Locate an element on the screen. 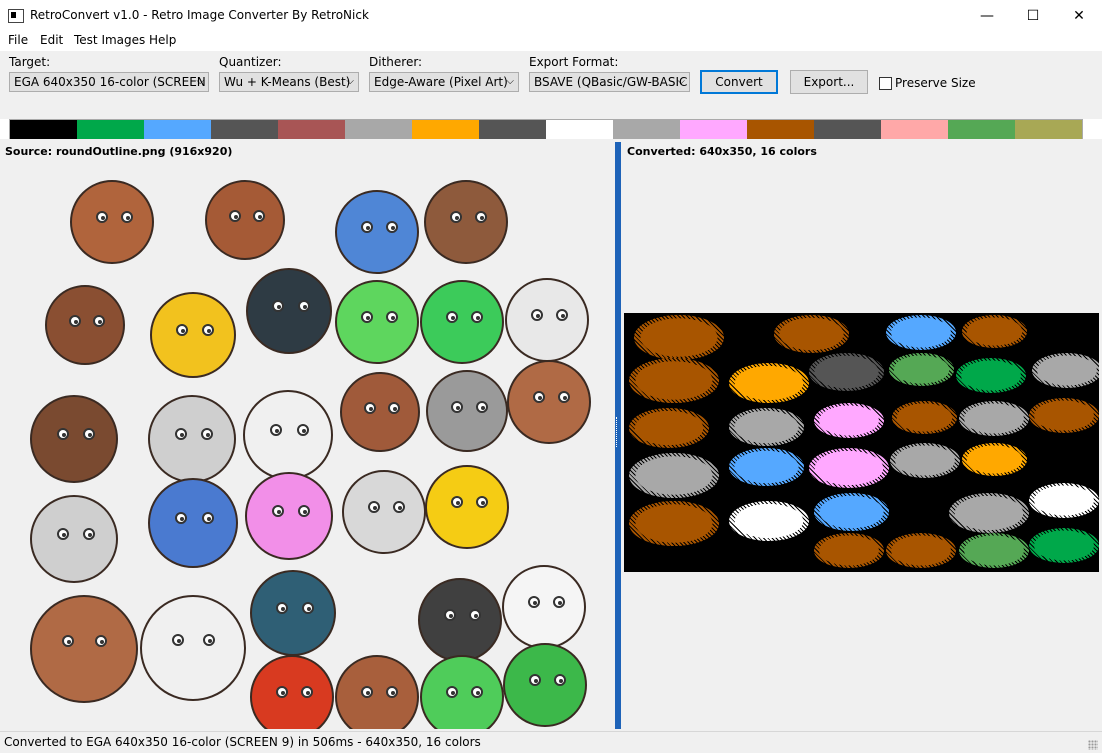 The image size is (1102, 753). palette-bar is located at coordinates (546, 129).